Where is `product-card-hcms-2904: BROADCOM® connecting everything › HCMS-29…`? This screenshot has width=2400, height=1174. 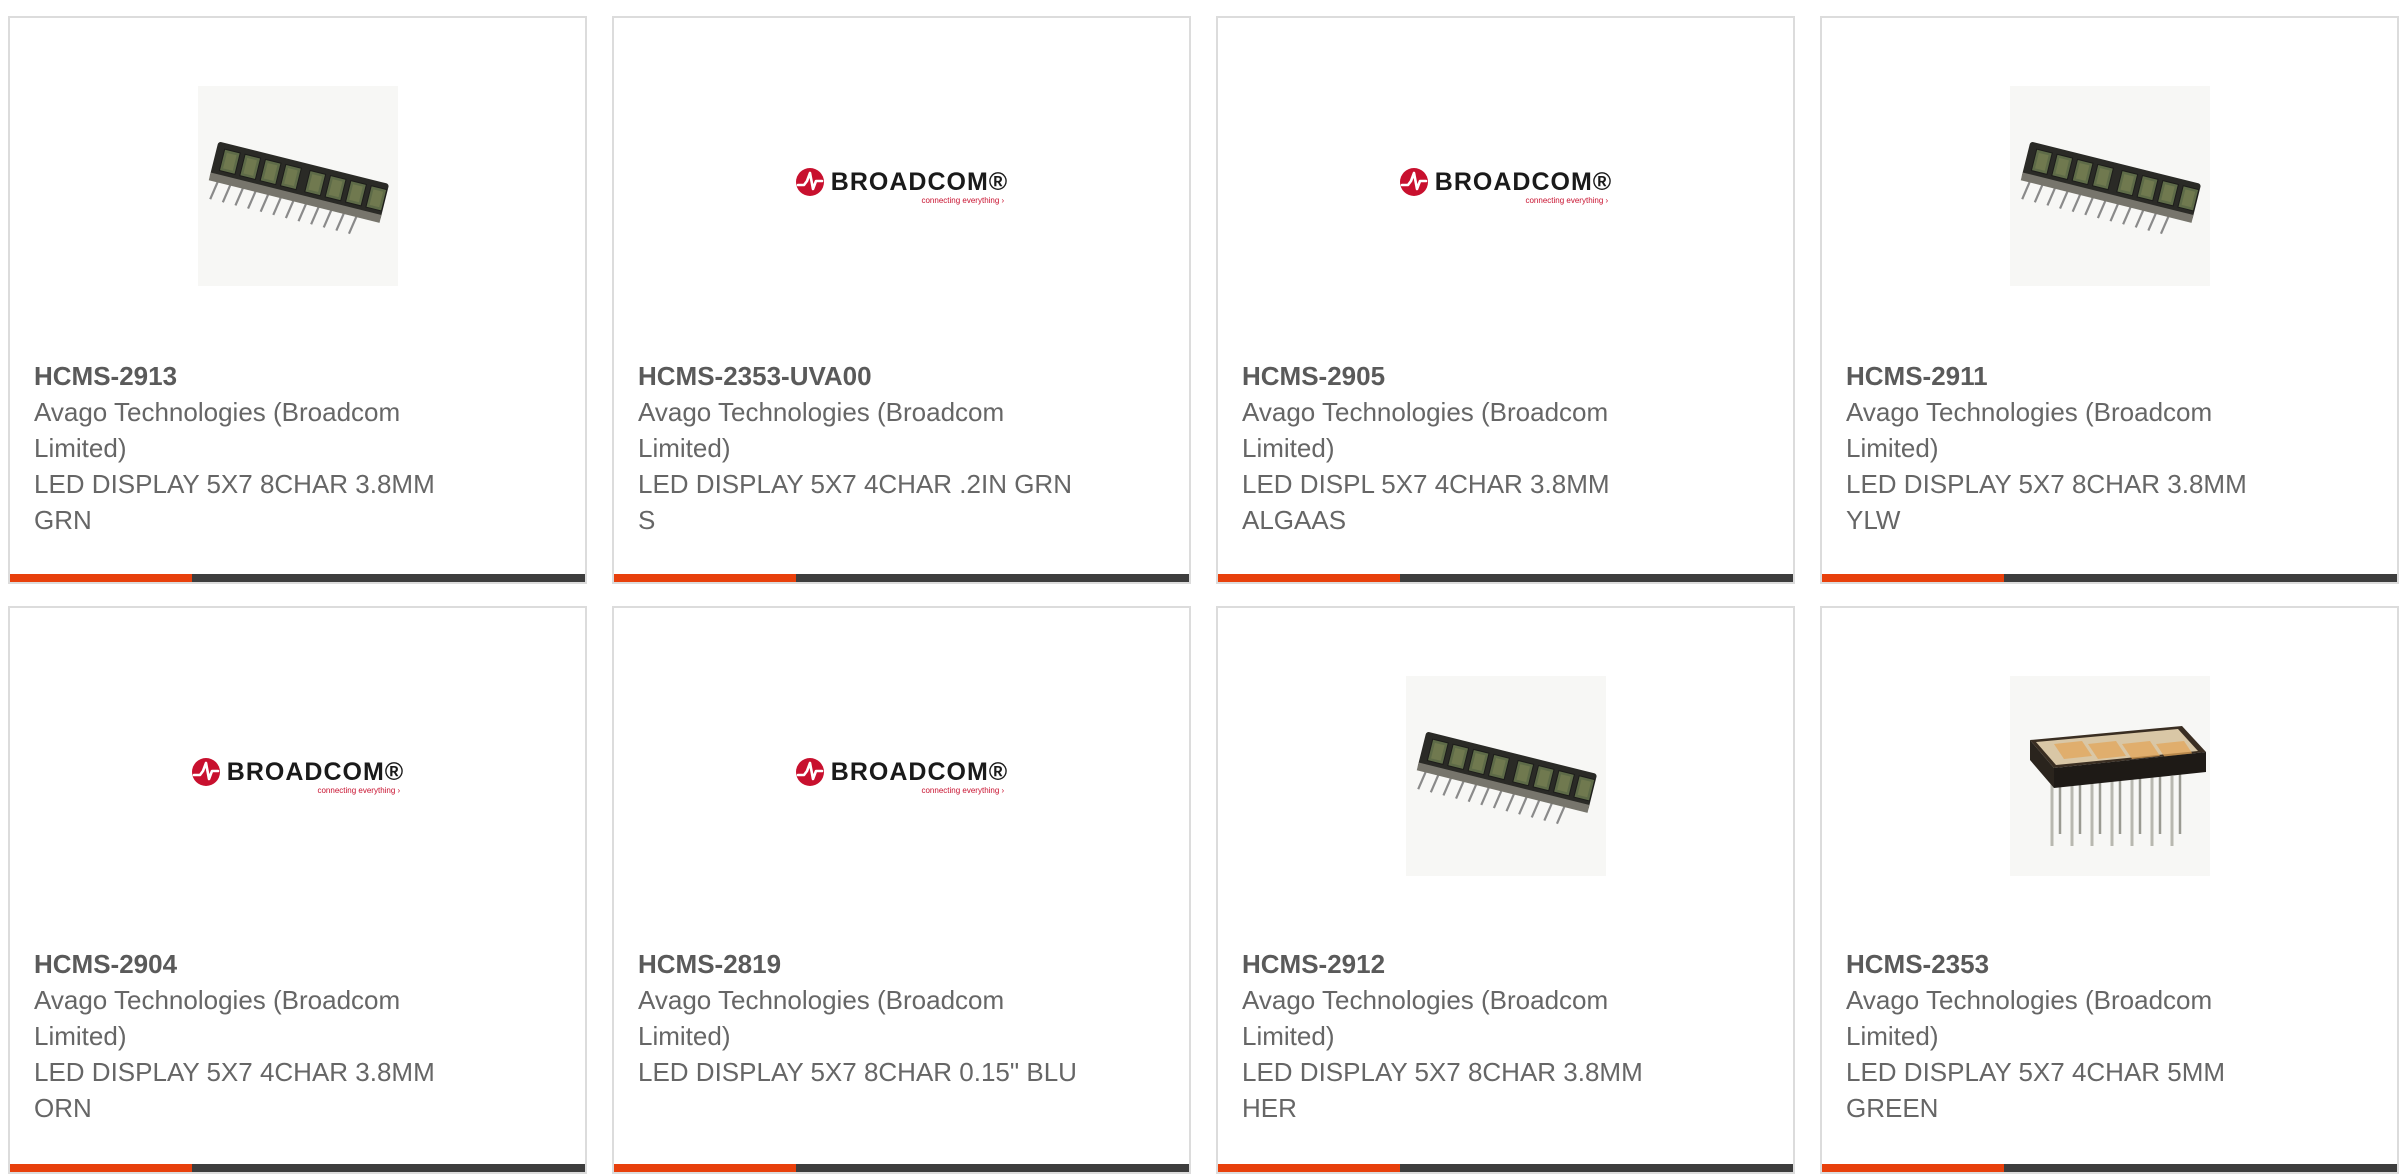 product-card-hcms-2904: BROADCOM® connecting everything › HCMS-29… is located at coordinates (297, 890).